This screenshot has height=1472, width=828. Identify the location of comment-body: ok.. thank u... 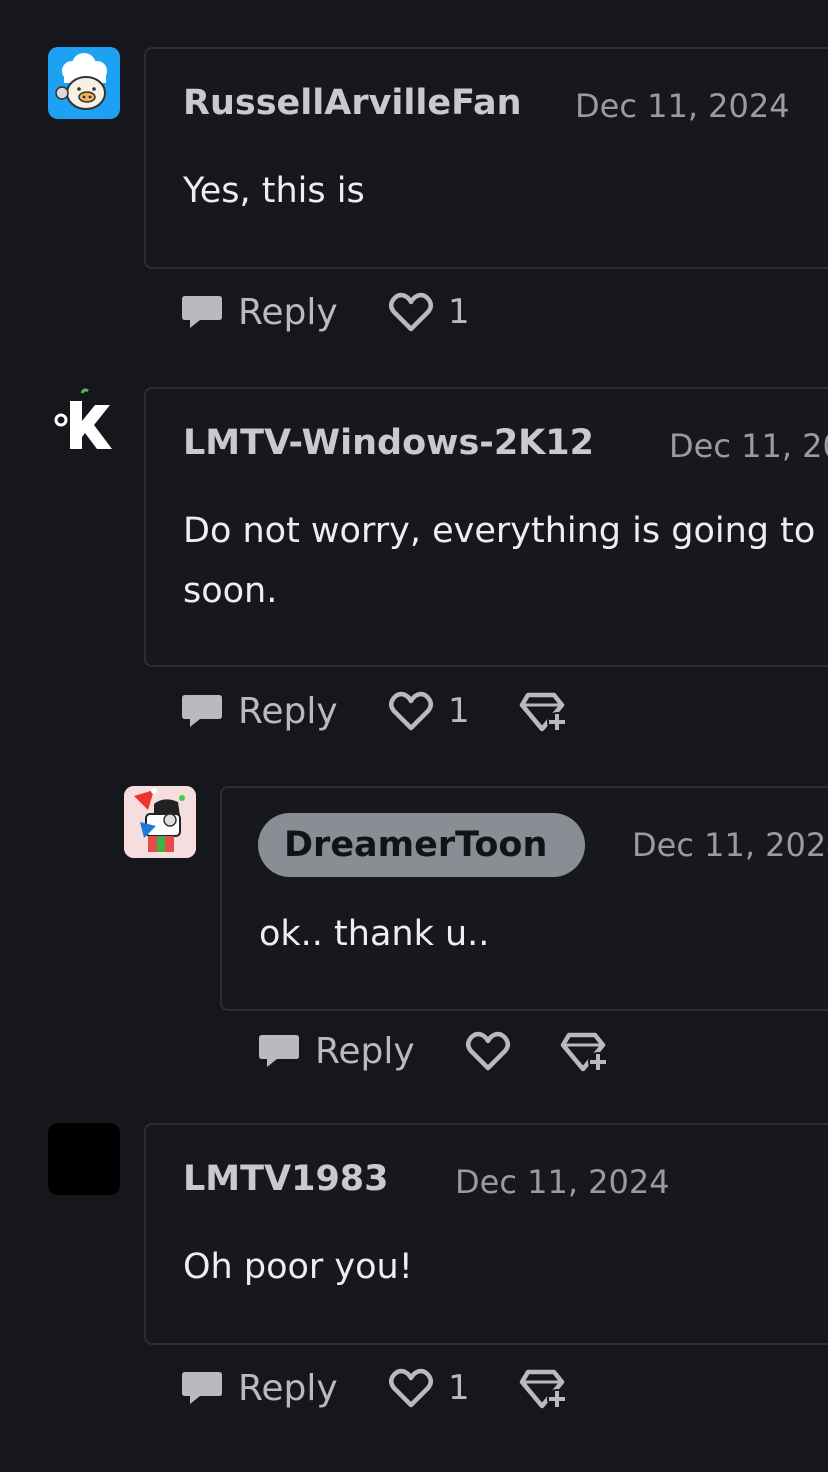
(374, 934).